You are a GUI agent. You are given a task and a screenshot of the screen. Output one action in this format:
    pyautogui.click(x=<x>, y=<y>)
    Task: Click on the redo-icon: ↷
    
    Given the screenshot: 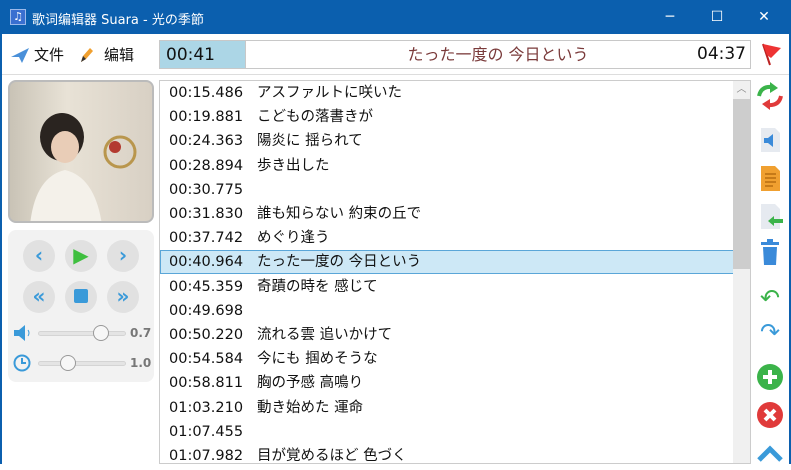 What is the action you would take?
    pyautogui.click(x=770, y=332)
    